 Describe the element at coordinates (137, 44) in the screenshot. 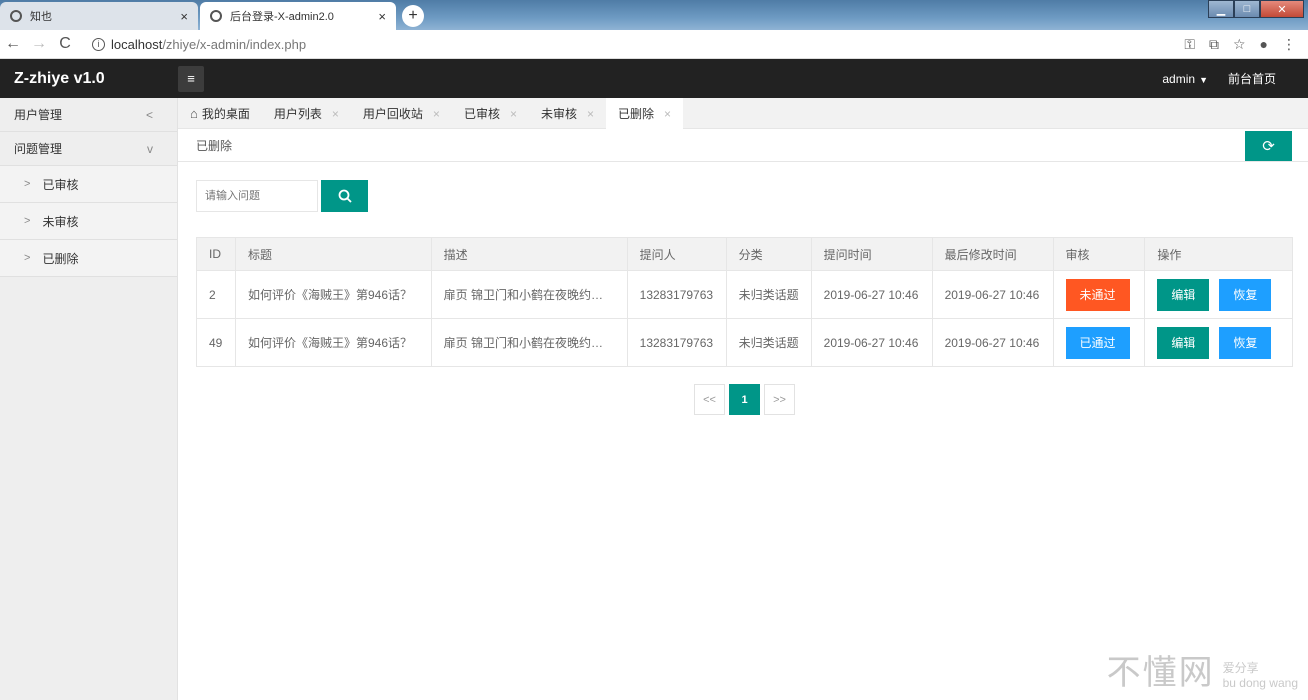

I see `url-host: localhost` at that location.